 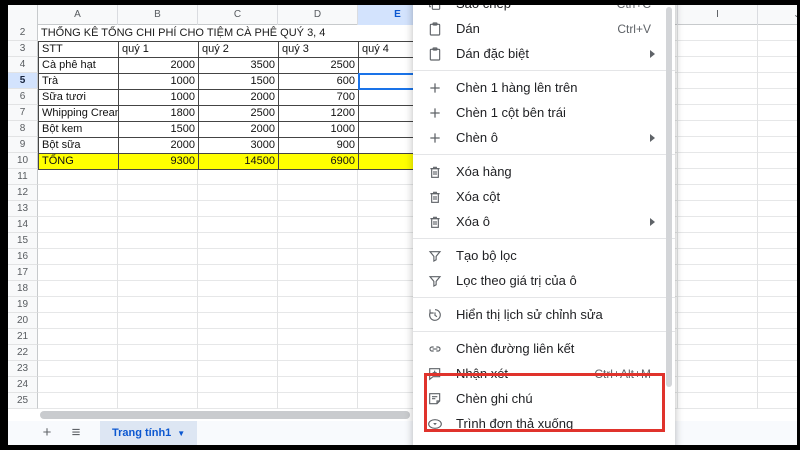 I want to click on cell: 9300, so click(x=159, y=162).